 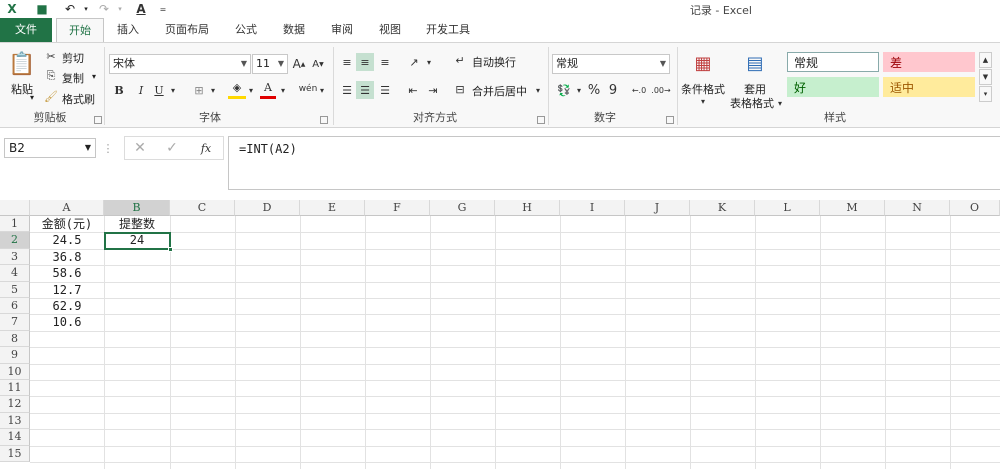 What do you see at coordinates (780, 103) in the screenshot?
I see `format-as-table-dropdown-icon: ▾` at bounding box center [780, 103].